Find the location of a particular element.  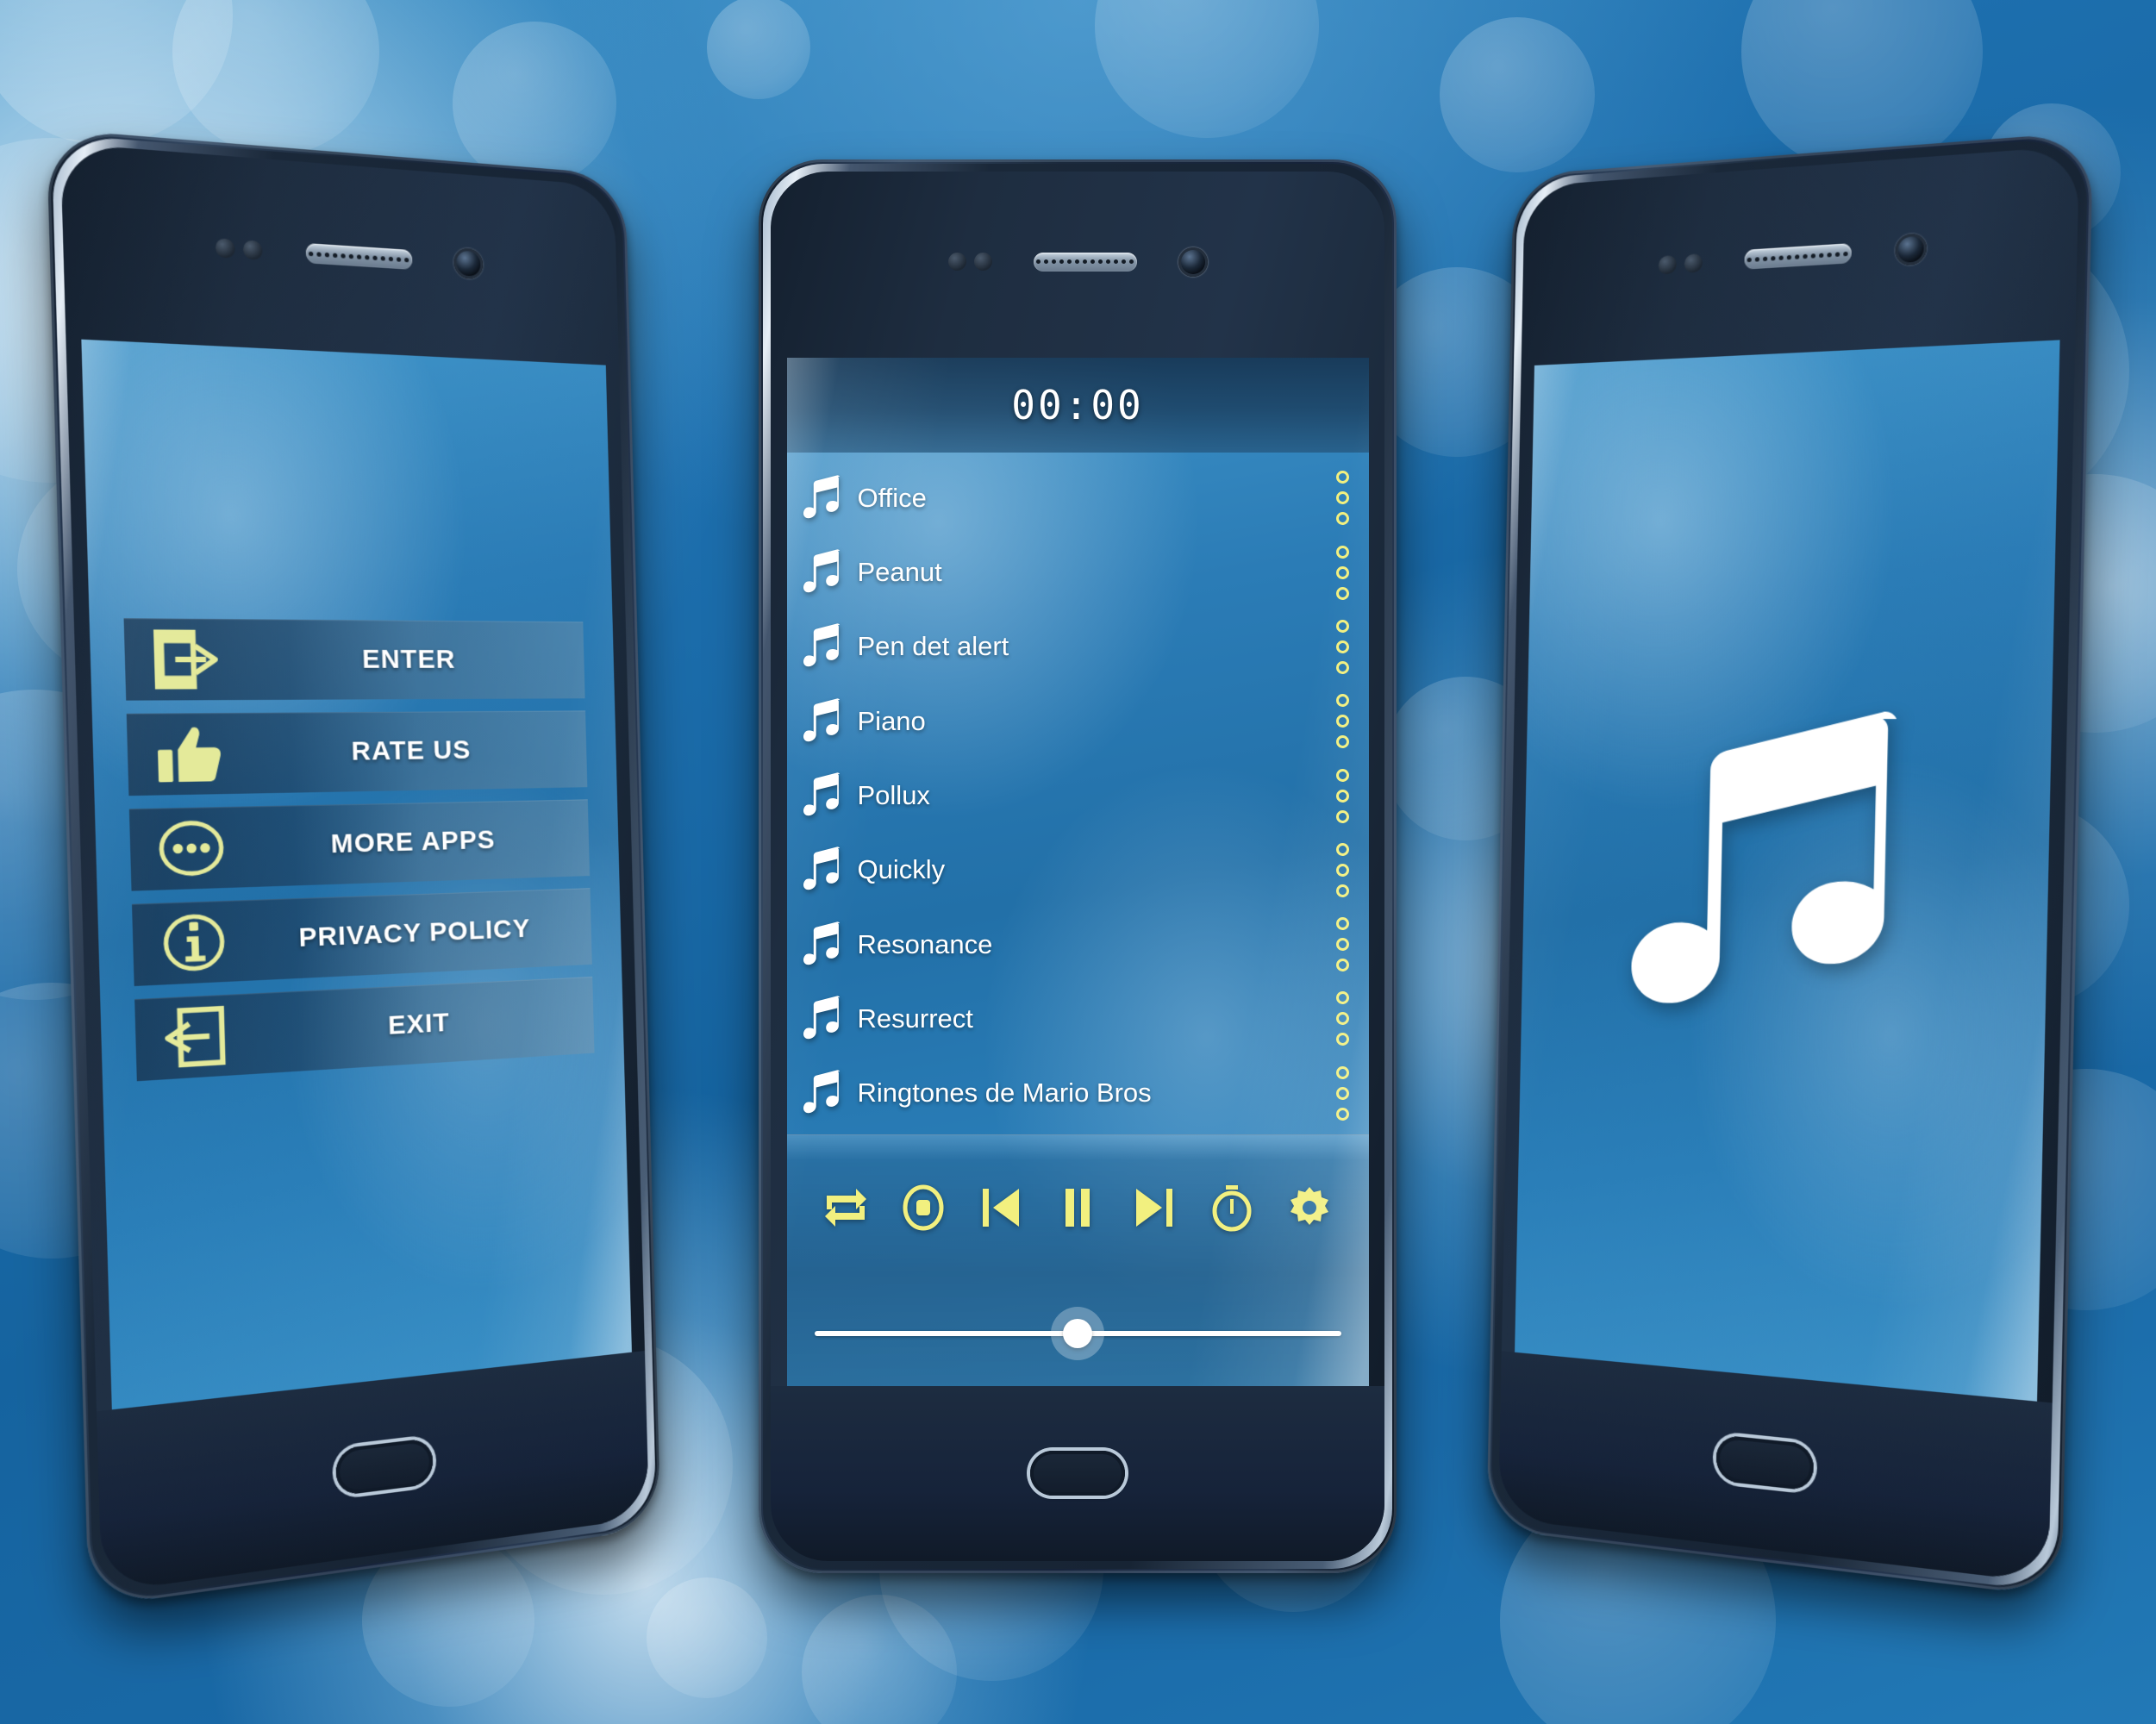

ringtone-row: Peanut is located at coordinates (1078, 572).